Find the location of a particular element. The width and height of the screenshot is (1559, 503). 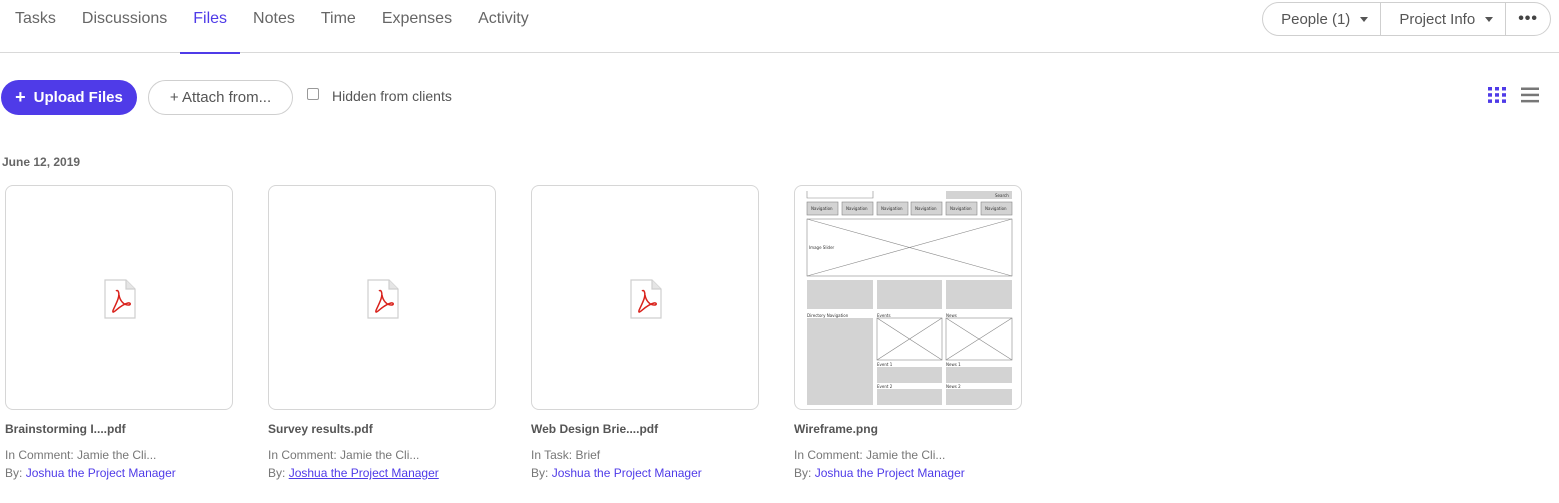

file-name: Brainstorming I....pdf is located at coordinates (119, 429).